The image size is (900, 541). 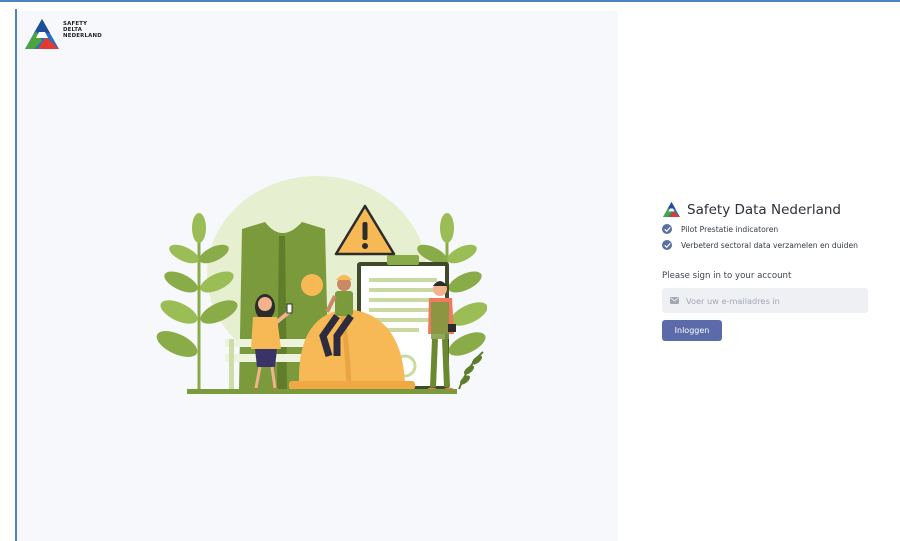 What do you see at coordinates (692, 330) in the screenshot?
I see `login-button: Inloggen` at bounding box center [692, 330].